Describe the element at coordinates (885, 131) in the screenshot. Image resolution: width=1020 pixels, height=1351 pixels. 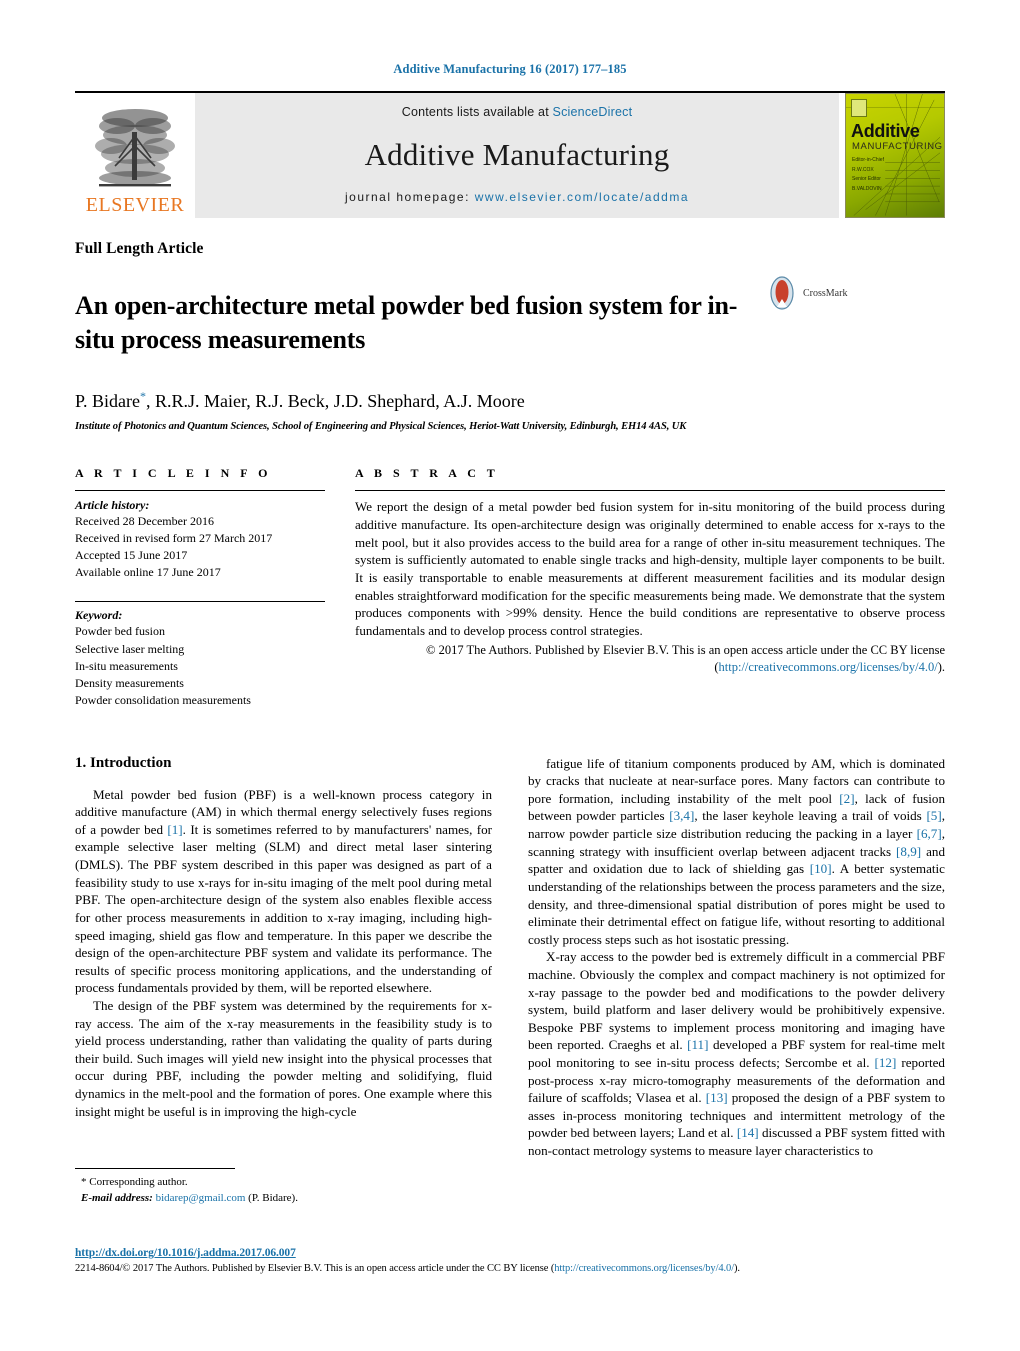
I see `cover-title: Additive` at that location.